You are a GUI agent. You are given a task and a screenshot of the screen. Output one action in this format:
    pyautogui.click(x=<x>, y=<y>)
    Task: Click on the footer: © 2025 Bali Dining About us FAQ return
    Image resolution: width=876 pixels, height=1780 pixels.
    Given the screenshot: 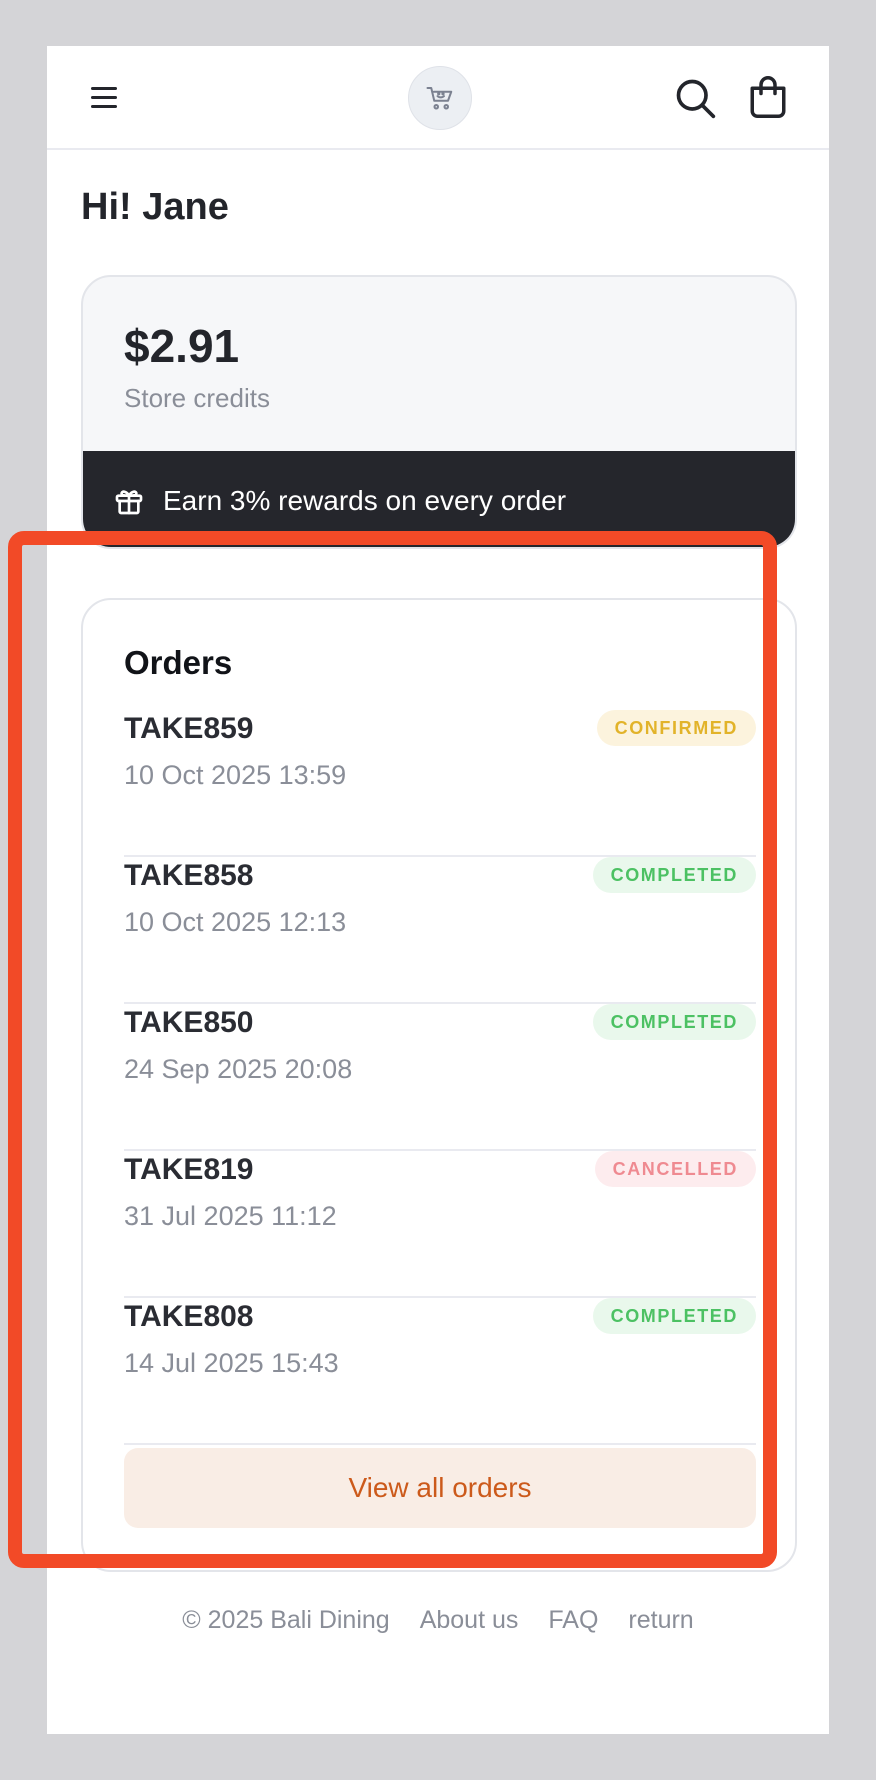 What is the action you would take?
    pyautogui.click(x=438, y=1620)
    